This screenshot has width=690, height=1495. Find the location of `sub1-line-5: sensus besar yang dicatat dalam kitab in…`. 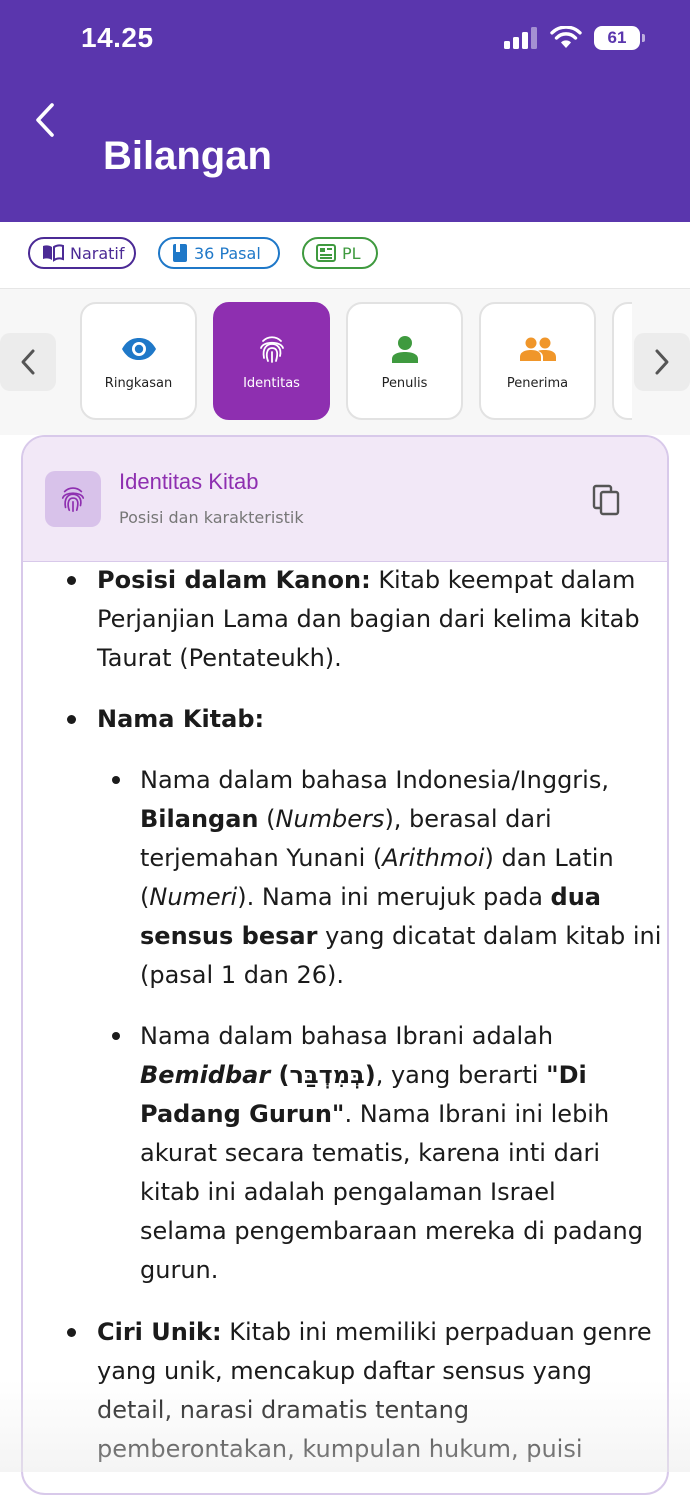

sub1-line-5: sensus besar yang dicatat dalam kitab in… is located at coordinates (400, 936).